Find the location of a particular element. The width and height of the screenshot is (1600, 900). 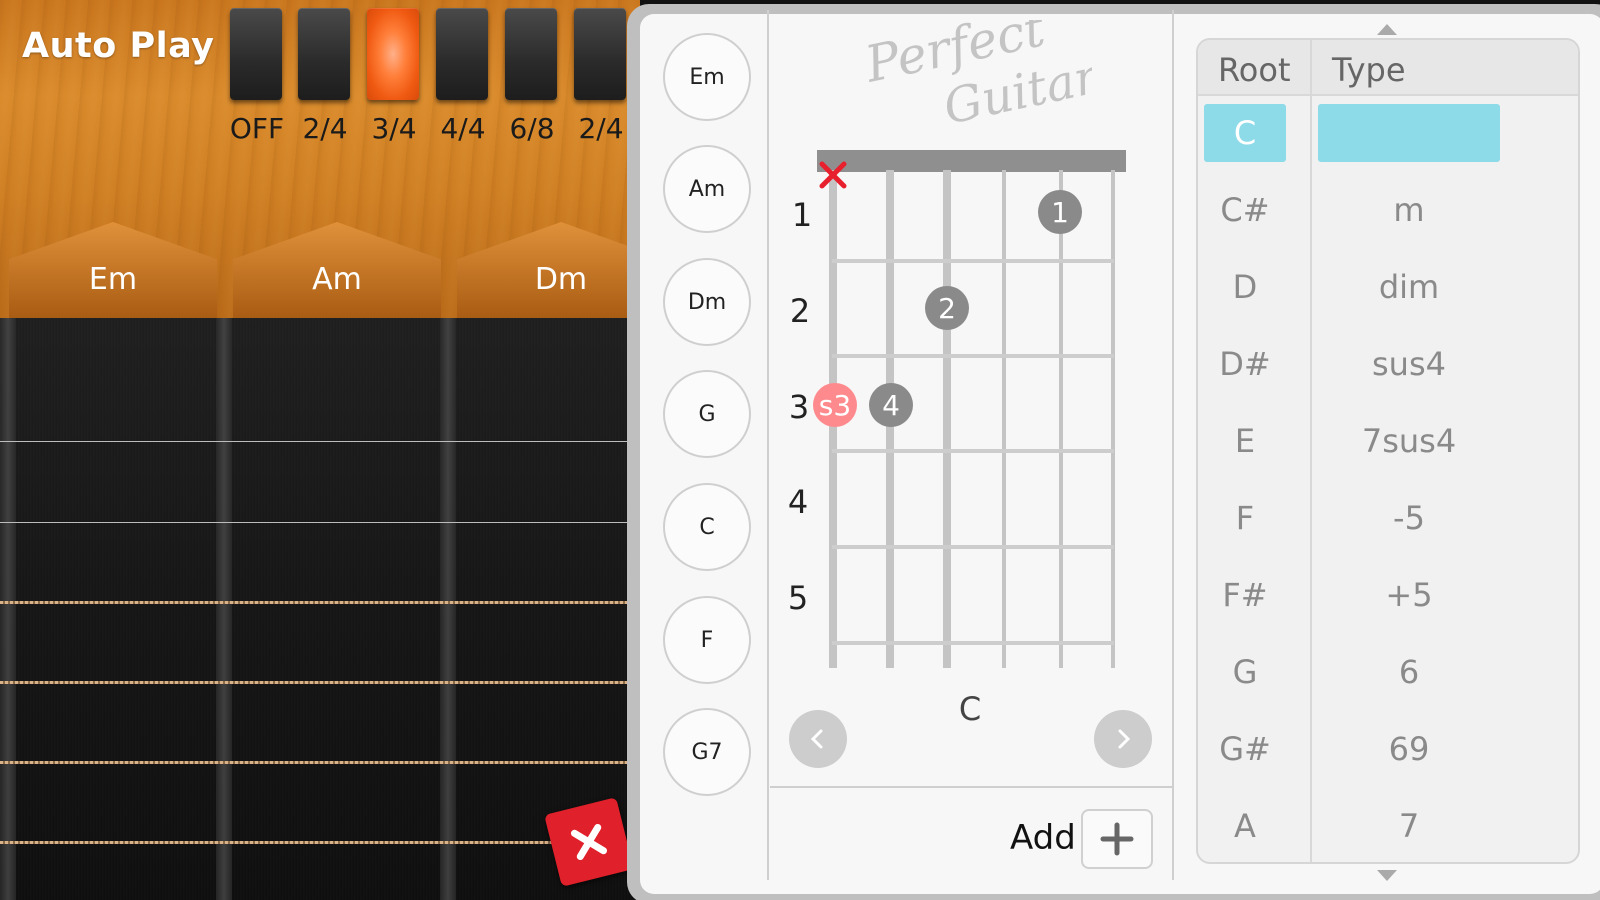

close-icon is located at coordinates (589, 842).